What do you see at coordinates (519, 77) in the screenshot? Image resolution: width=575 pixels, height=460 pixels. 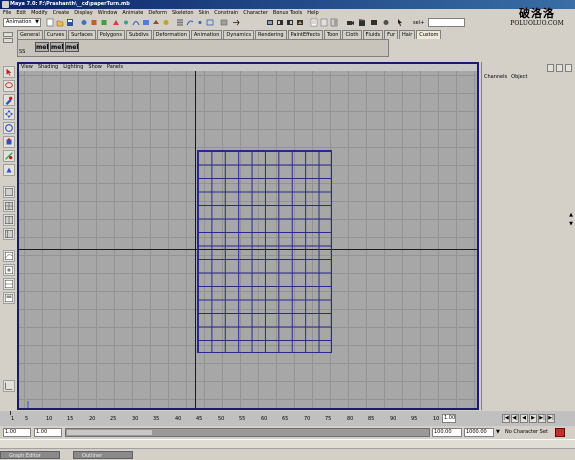 I see `object-menu: Object` at bounding box center [519, 77].